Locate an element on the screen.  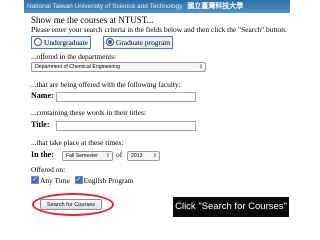
departments-label: ...offered in the departments: is located at coordinates (74, 56).